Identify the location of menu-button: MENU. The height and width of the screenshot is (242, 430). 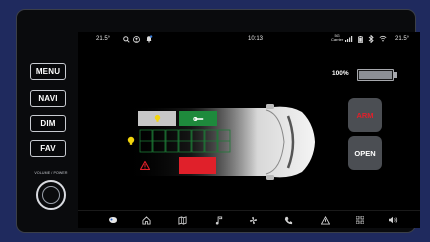
(48, 71).